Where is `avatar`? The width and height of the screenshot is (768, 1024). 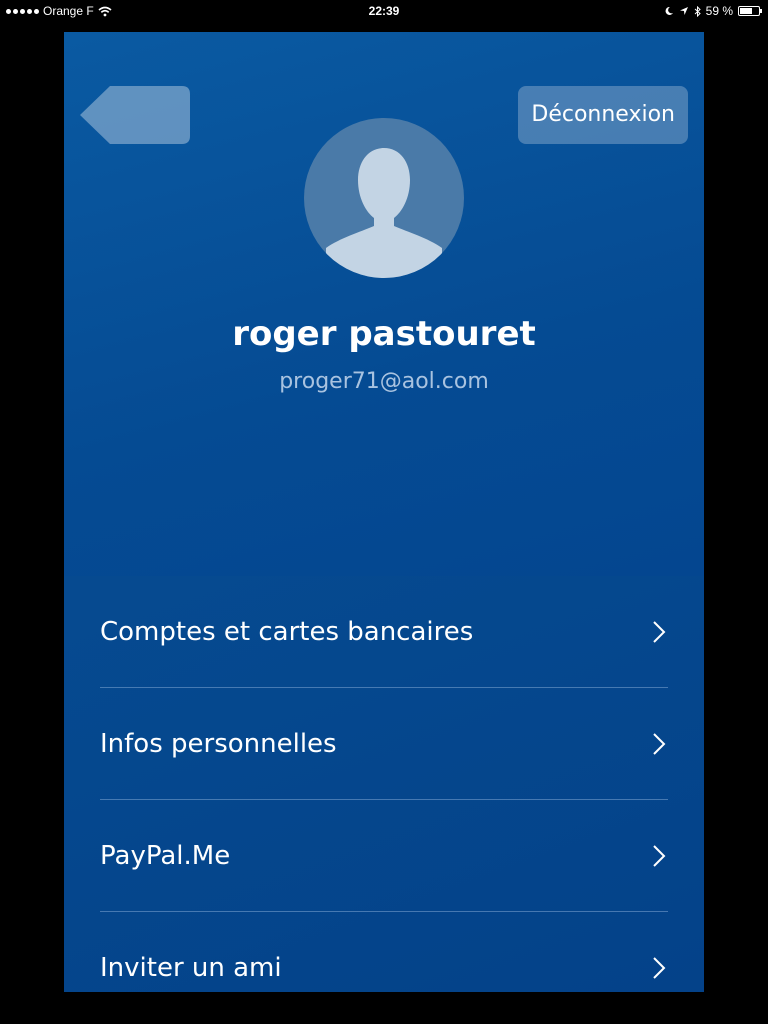 avatar is located at coordinates (384, 198).